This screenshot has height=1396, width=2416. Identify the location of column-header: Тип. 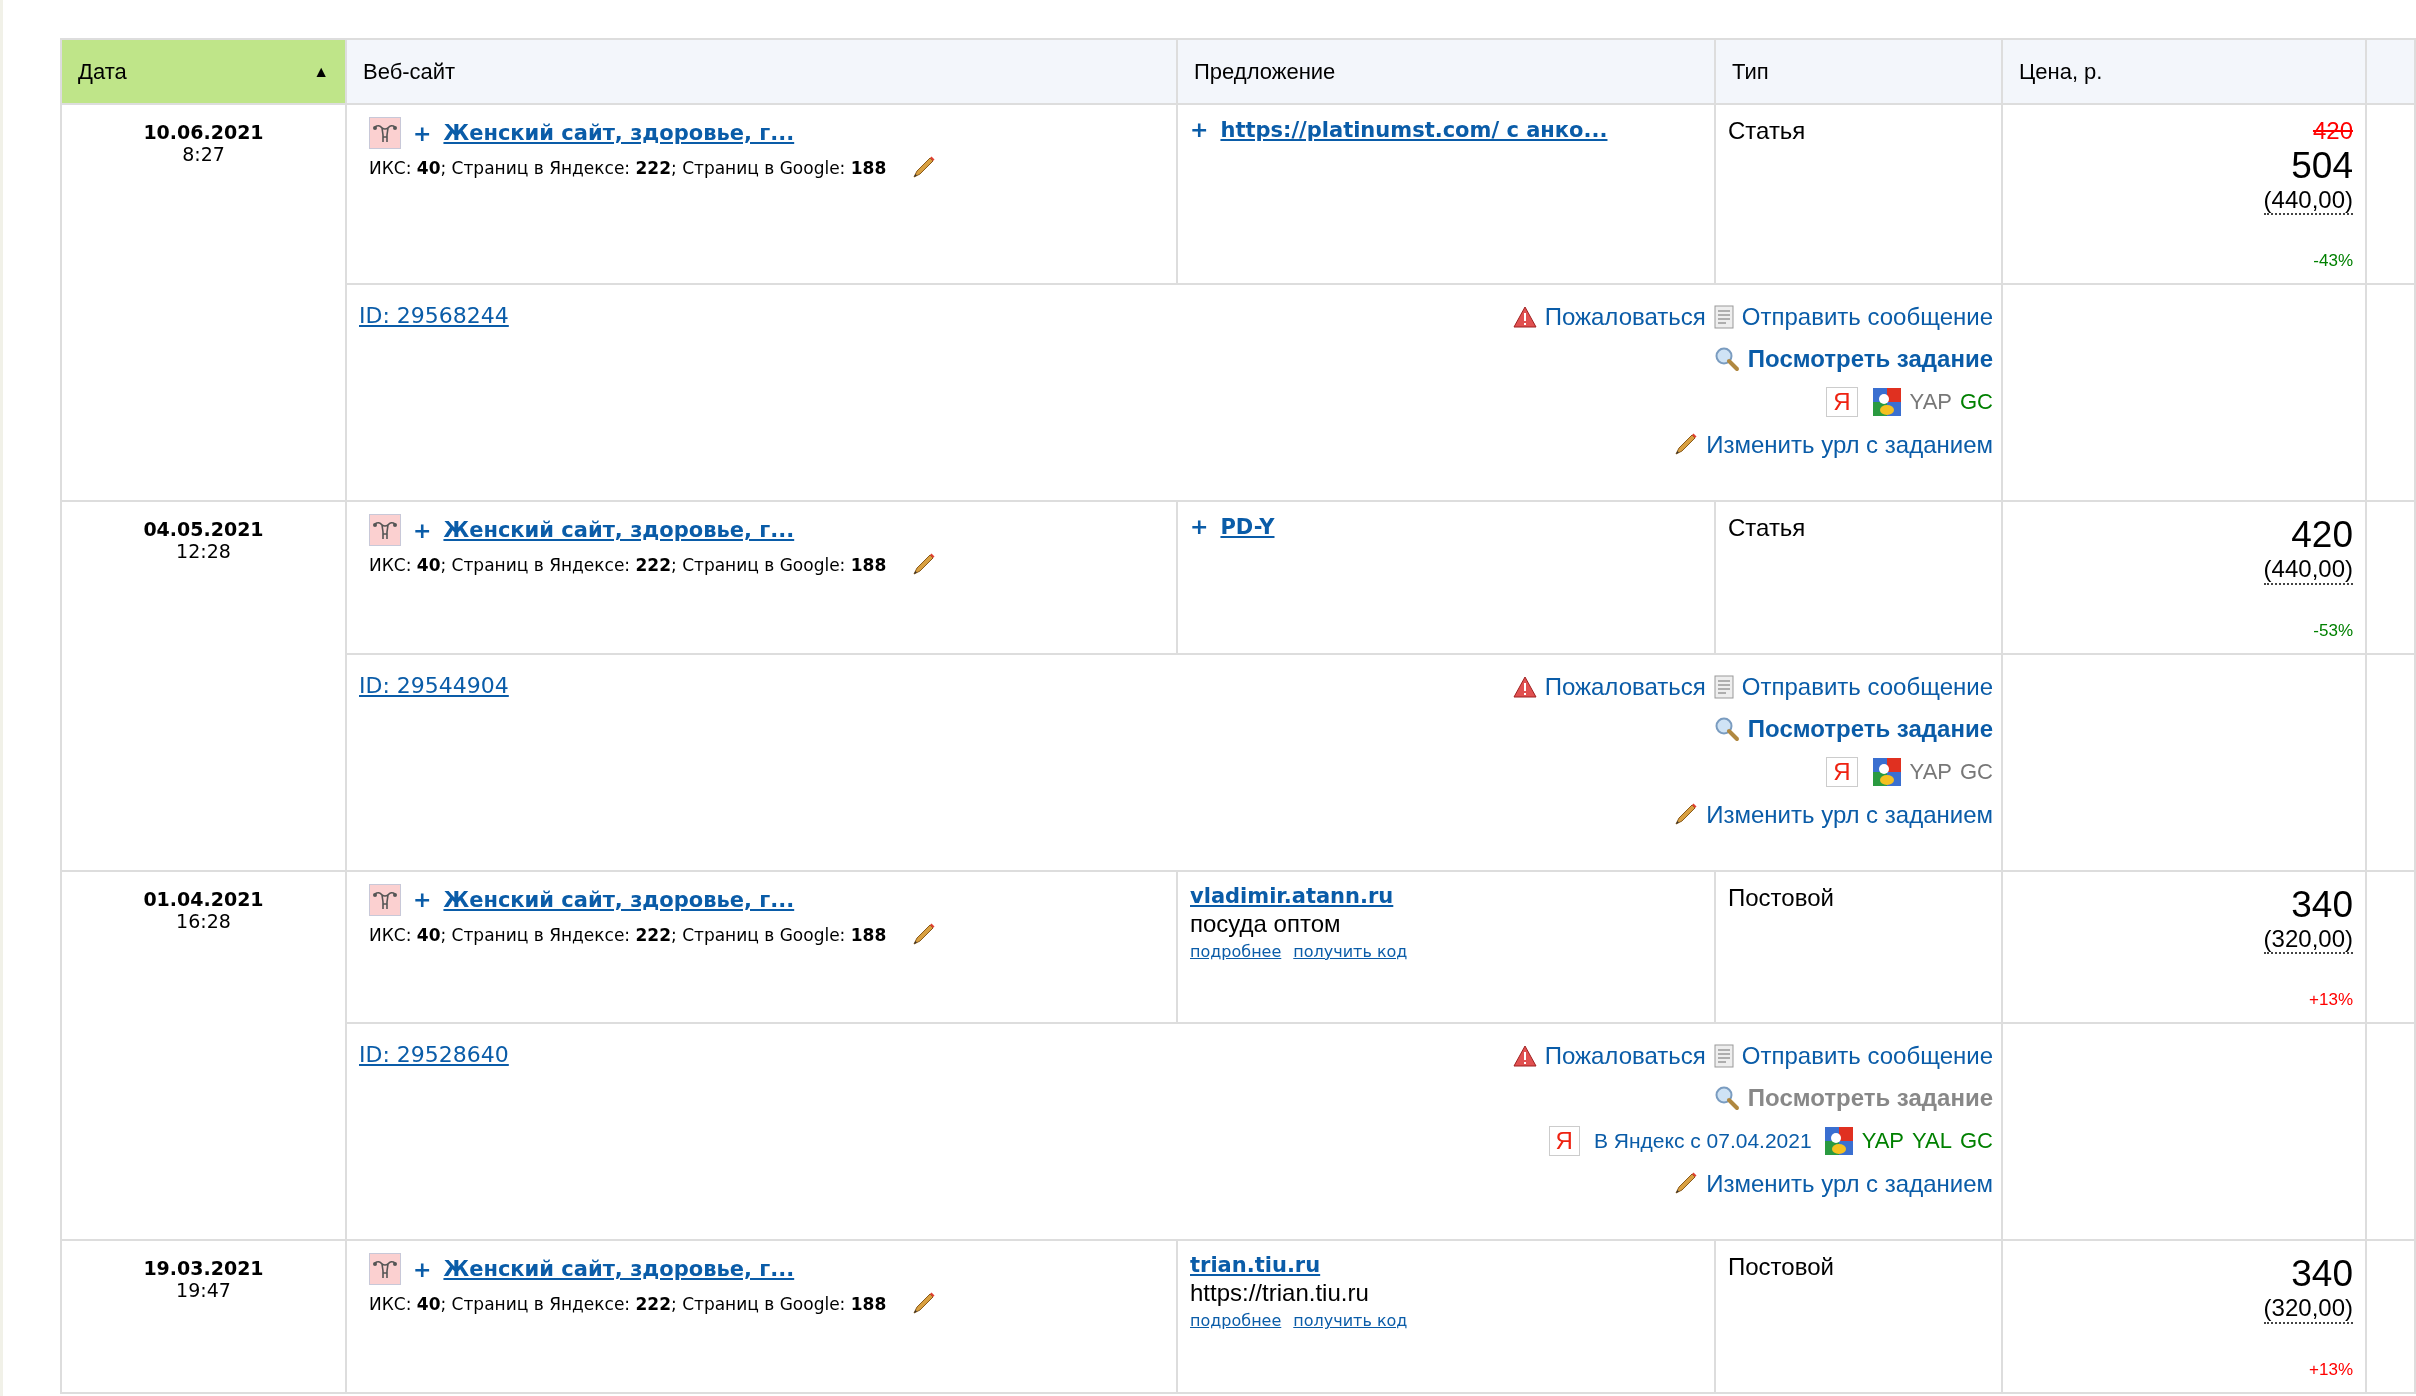
(1859, 72).